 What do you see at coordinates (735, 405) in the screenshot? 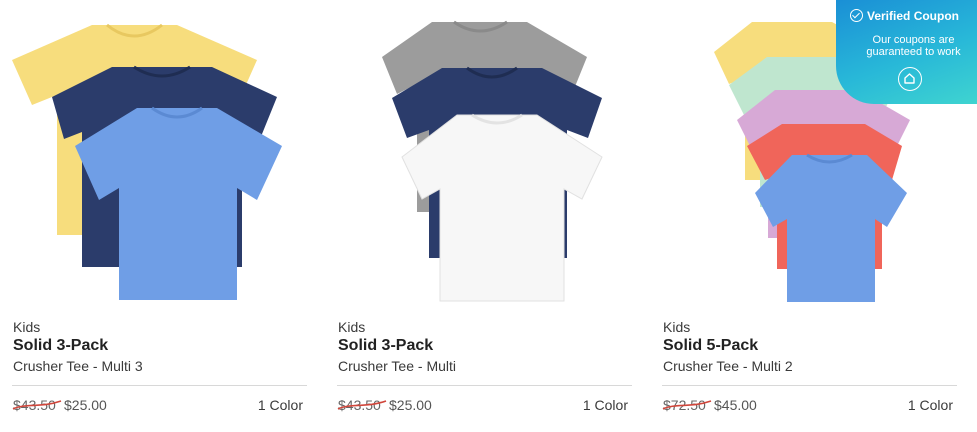
I see `sale-price: $45.00` at bounding box center [735, 405].